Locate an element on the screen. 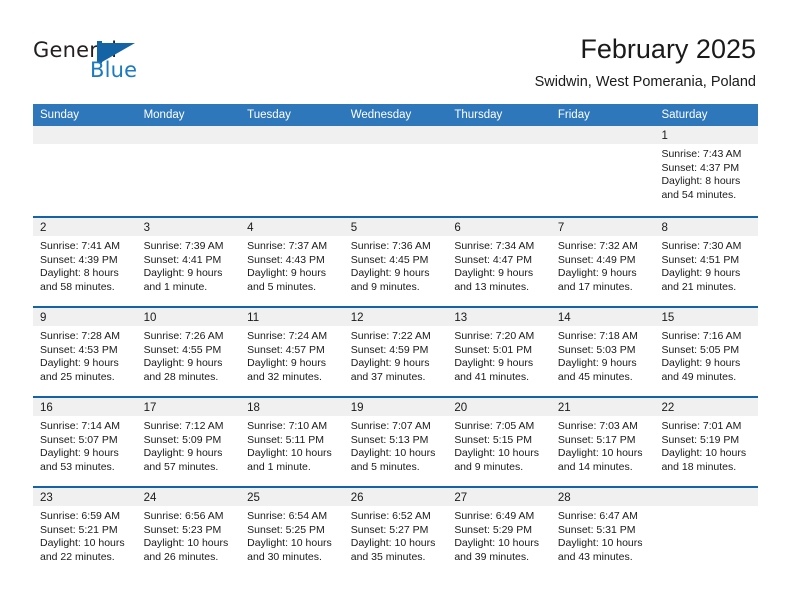  day-number: 17 is located at coordinates (150, 408).